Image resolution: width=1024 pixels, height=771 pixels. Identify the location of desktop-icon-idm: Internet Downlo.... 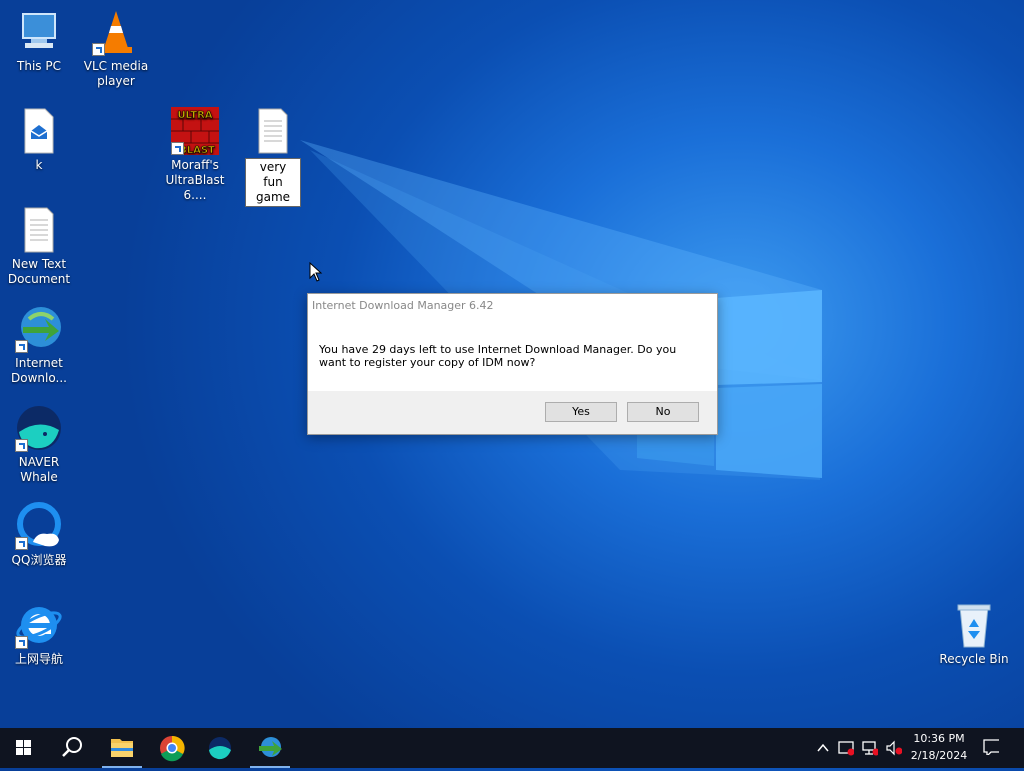
(39, 345).